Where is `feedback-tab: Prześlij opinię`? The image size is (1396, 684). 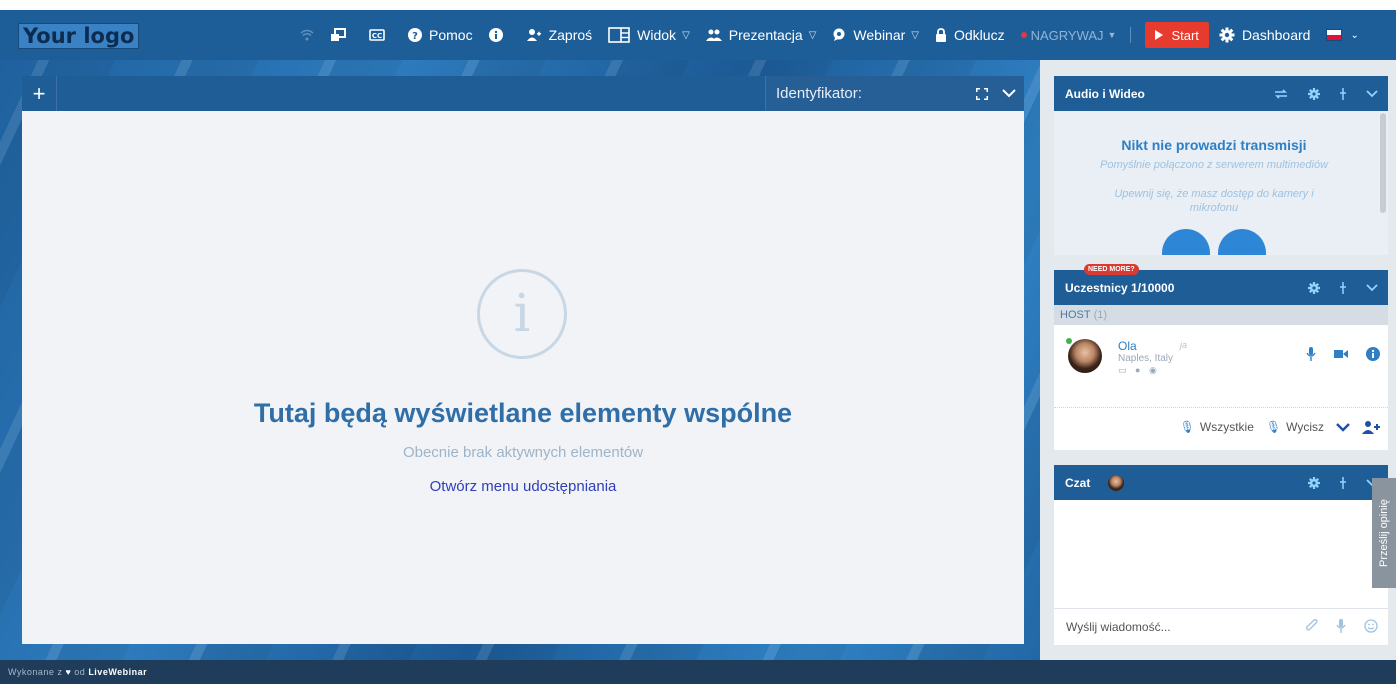
feedback-tab: Prześlij opinię is located at coordinates (1384, 533).